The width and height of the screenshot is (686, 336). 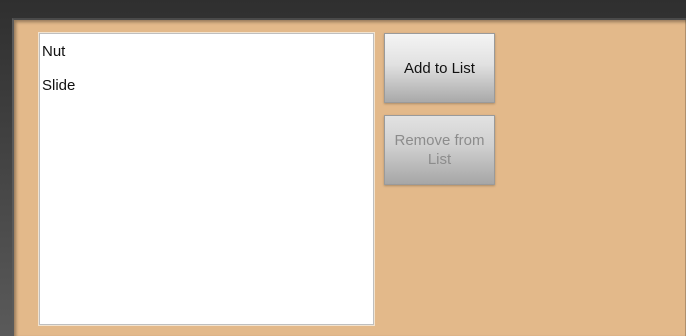 I want to click on remove-from-list-button: Remove from List, so click(x=439, y=150).